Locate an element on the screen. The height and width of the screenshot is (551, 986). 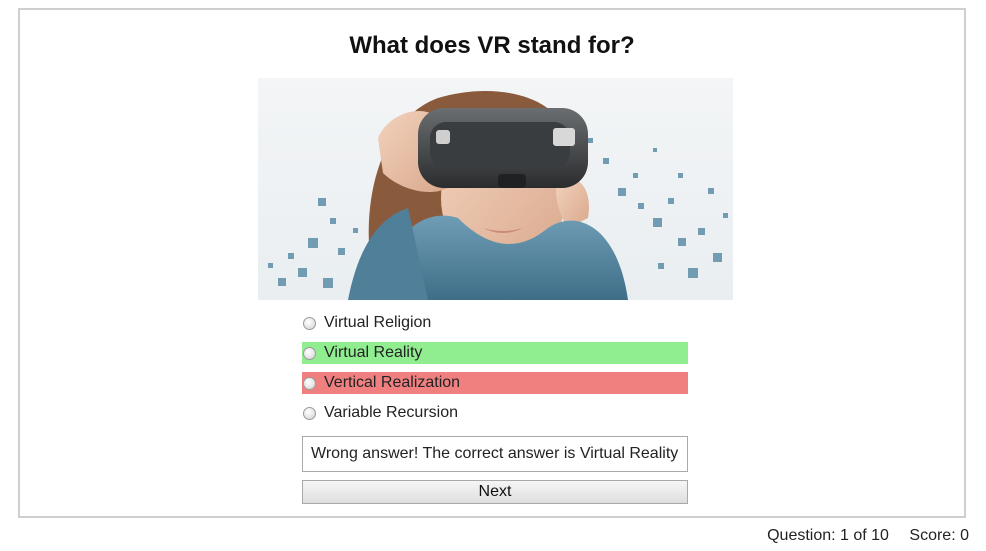
question-title: What does VR stand for? is located at coordinates (492, 45).